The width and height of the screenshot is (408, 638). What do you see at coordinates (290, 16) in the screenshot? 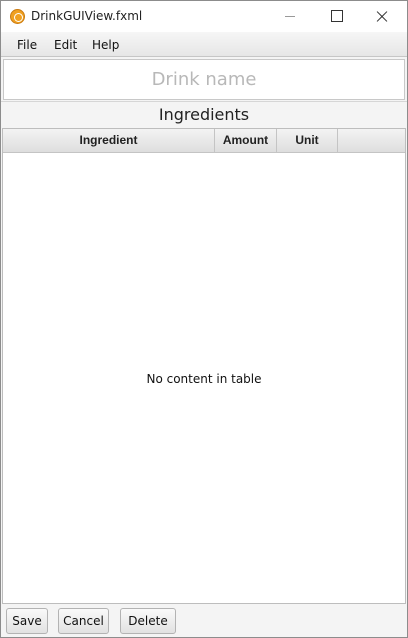
I see `minimize-icon` at bounding box center [290, 16].